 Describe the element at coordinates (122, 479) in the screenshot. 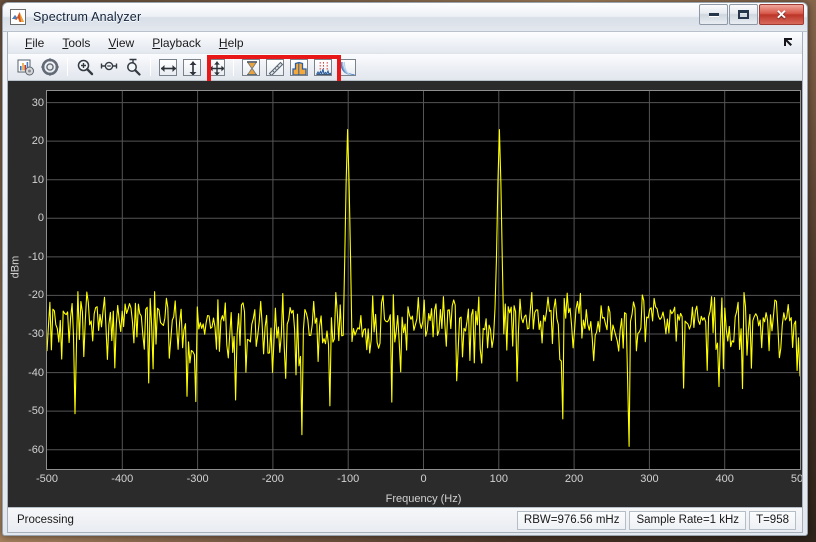

I see `x-tick-label: -400` at that location.